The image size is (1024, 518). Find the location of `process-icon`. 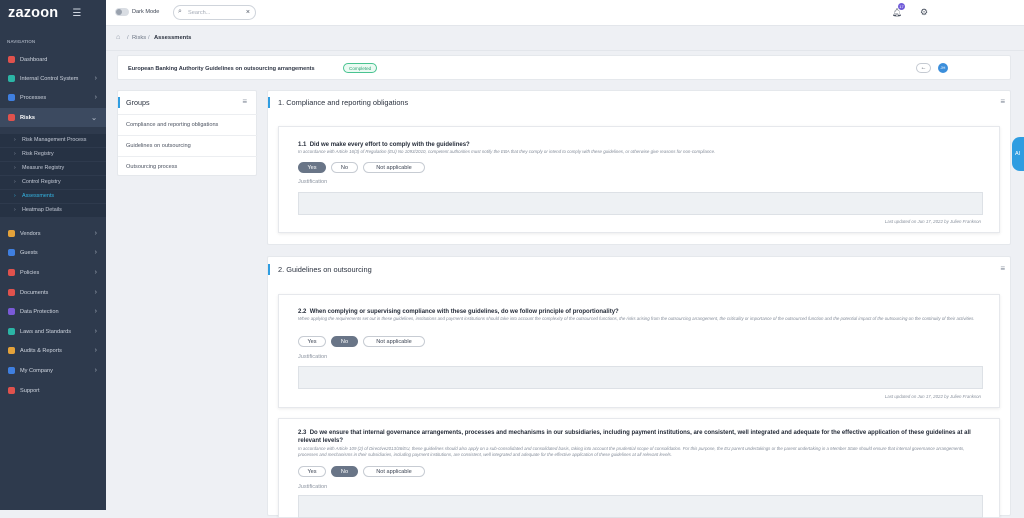

process-icon is located at coordinates (11, 97).